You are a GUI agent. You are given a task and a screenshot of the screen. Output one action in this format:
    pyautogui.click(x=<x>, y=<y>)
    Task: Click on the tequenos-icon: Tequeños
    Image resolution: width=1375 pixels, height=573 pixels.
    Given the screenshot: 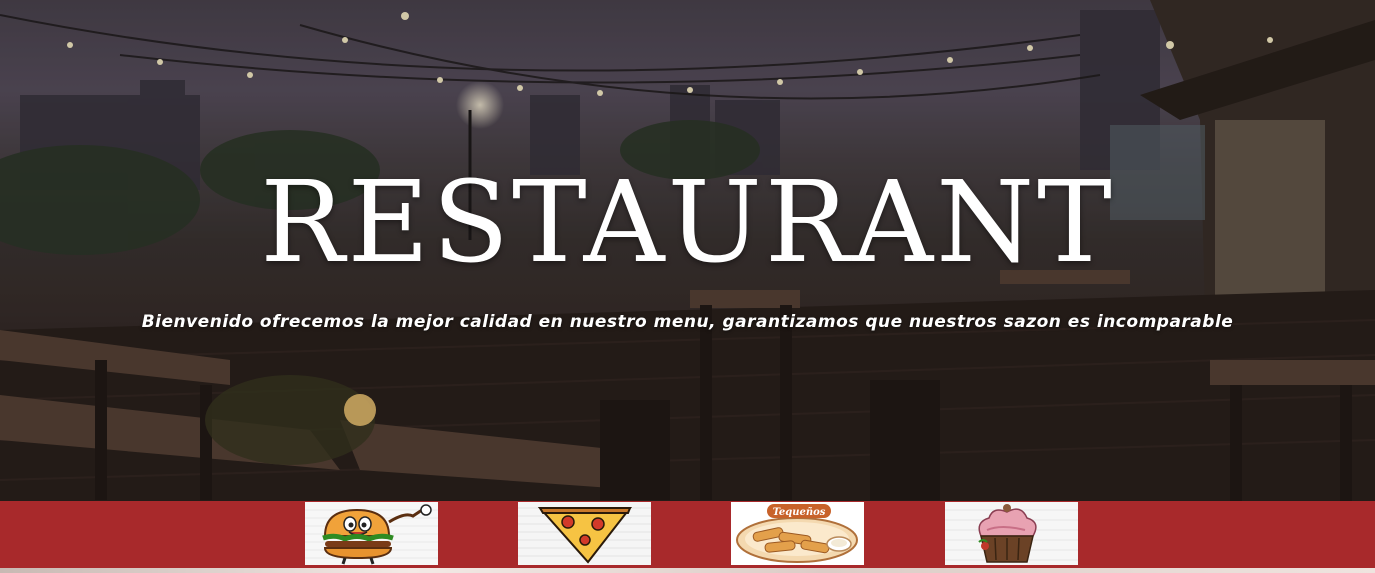 What is the action you would take?
    pyautogui.click(x=797, y=533)
    